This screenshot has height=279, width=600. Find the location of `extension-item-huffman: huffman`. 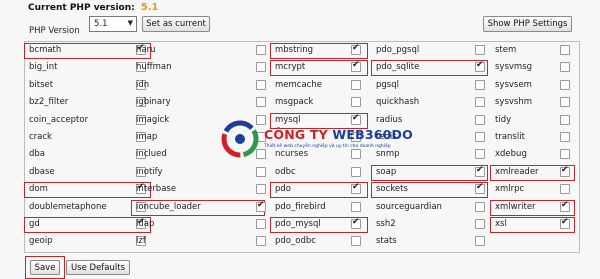

extension-item-huffman: huffman is located at coordinates (199, 68).